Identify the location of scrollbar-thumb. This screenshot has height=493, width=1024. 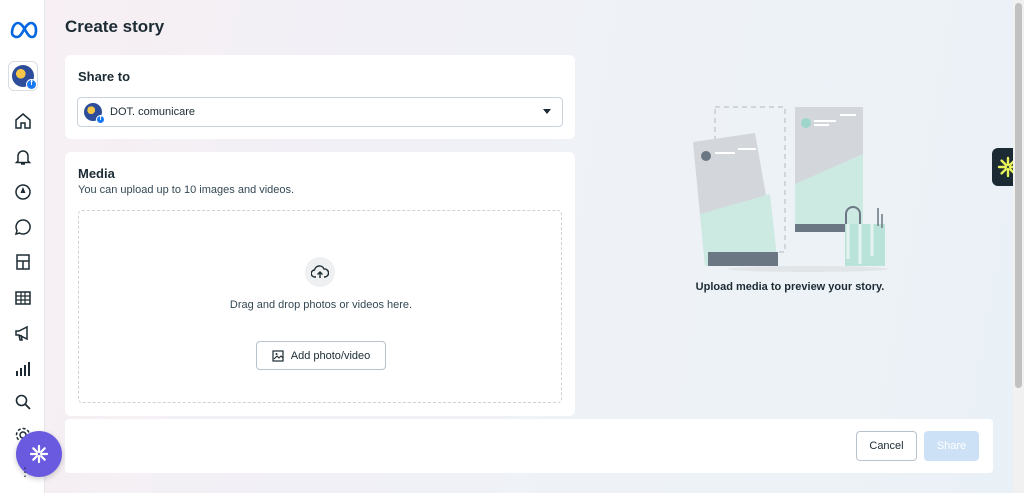
(1018, 195).